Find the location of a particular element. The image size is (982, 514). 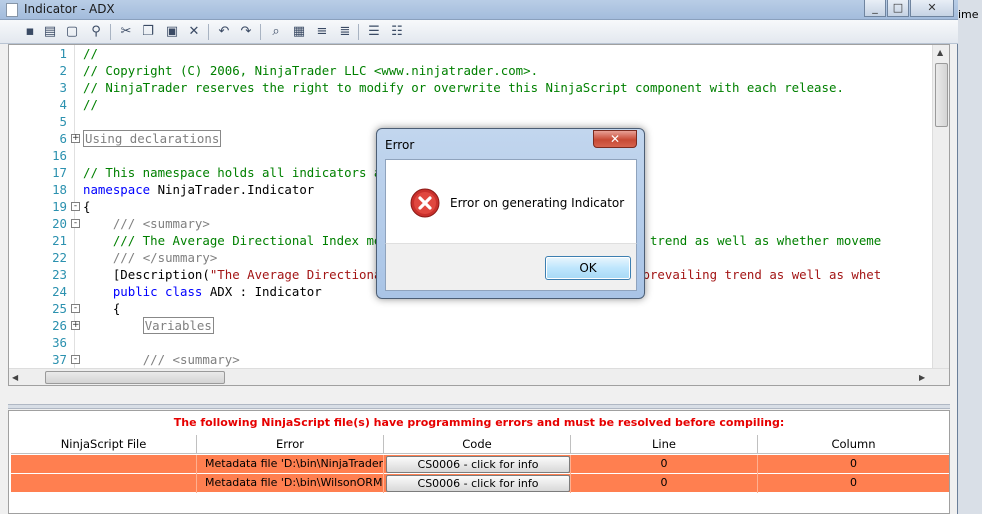

horizontal-scroll-thumb is located at coordinates (135, 377).